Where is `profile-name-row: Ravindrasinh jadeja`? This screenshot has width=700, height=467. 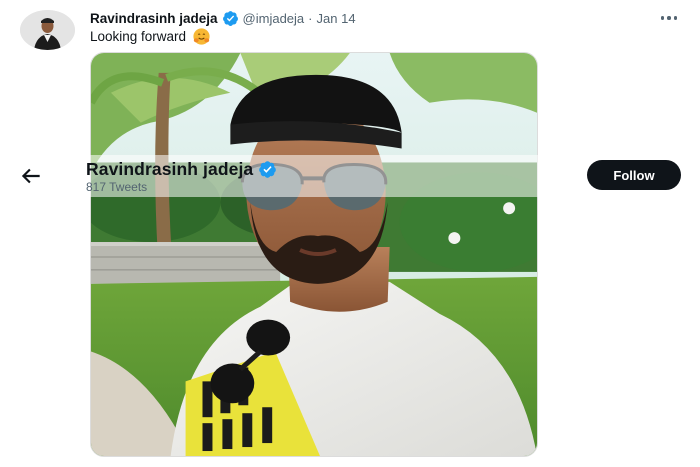
profile-name-row: Ravindrasinh jadeja is located at coordinates (183, 169).